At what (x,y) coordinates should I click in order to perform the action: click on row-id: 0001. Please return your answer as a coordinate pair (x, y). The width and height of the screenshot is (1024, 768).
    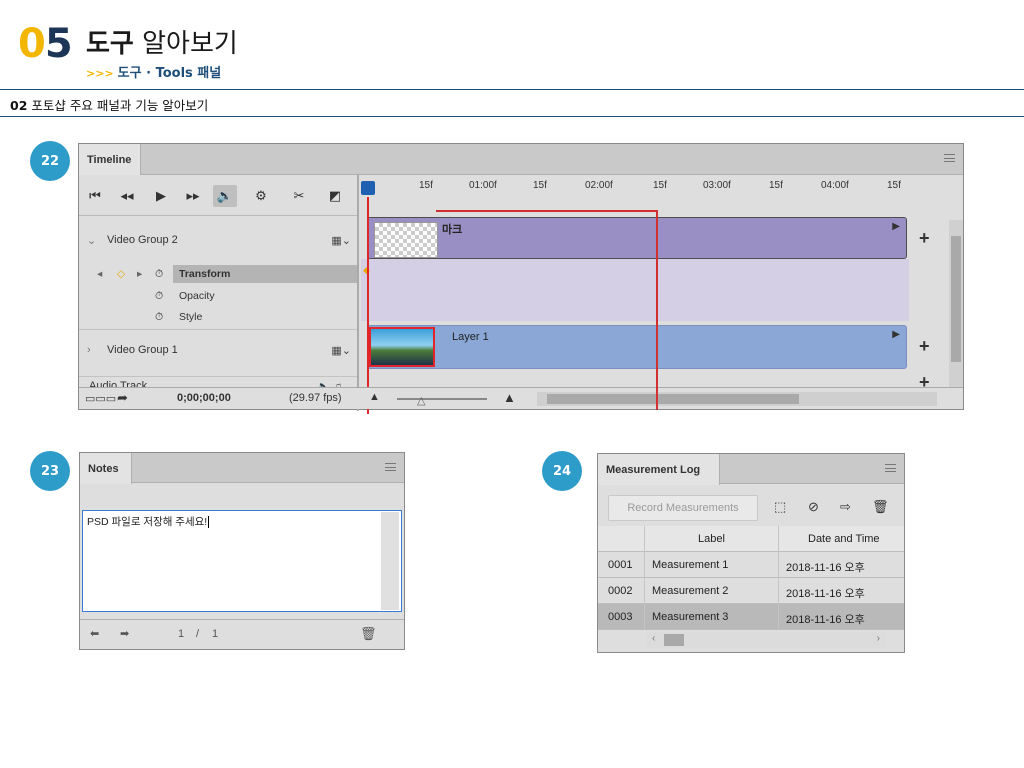
    Looking at the image, I should click on (620, 565).